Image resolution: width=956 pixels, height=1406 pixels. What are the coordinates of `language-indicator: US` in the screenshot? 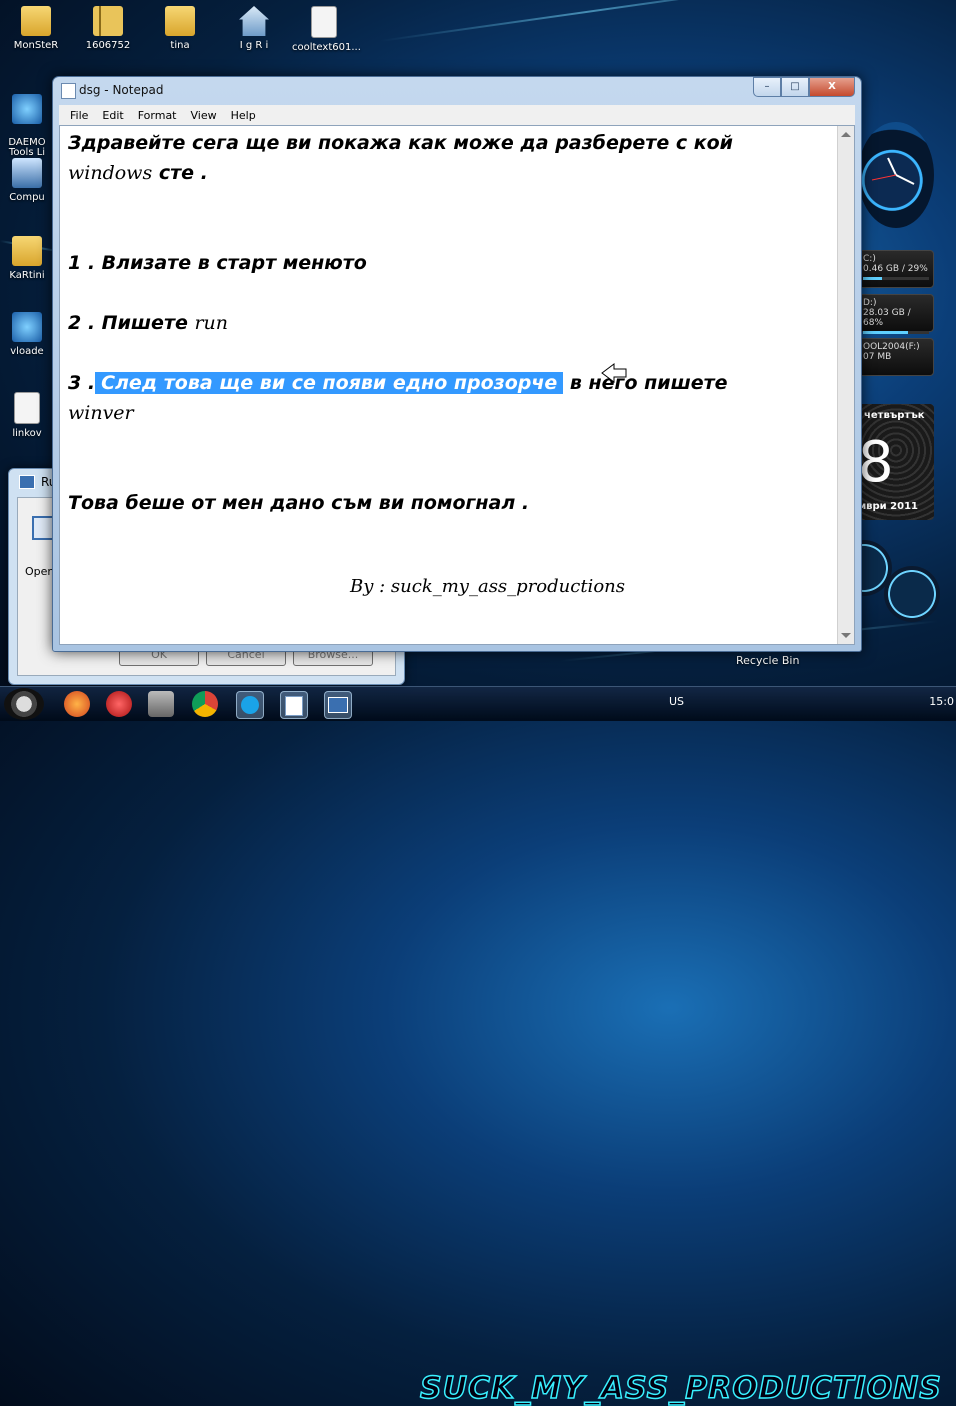 It's located at (676, 701).